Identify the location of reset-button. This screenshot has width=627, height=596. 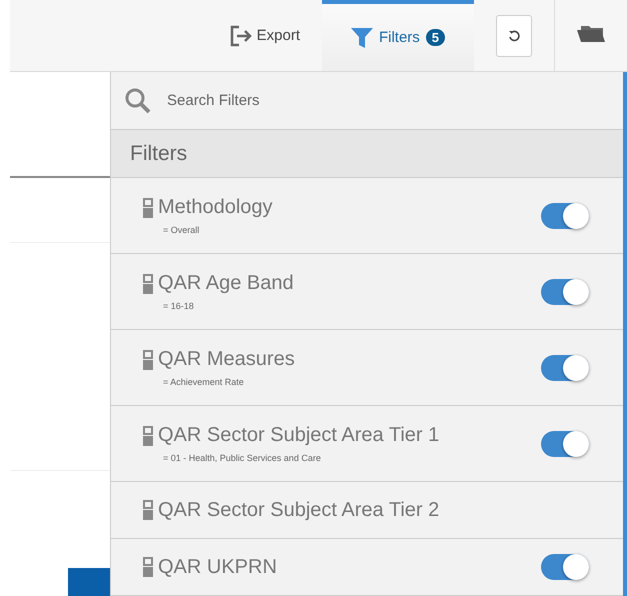
(514, 35).